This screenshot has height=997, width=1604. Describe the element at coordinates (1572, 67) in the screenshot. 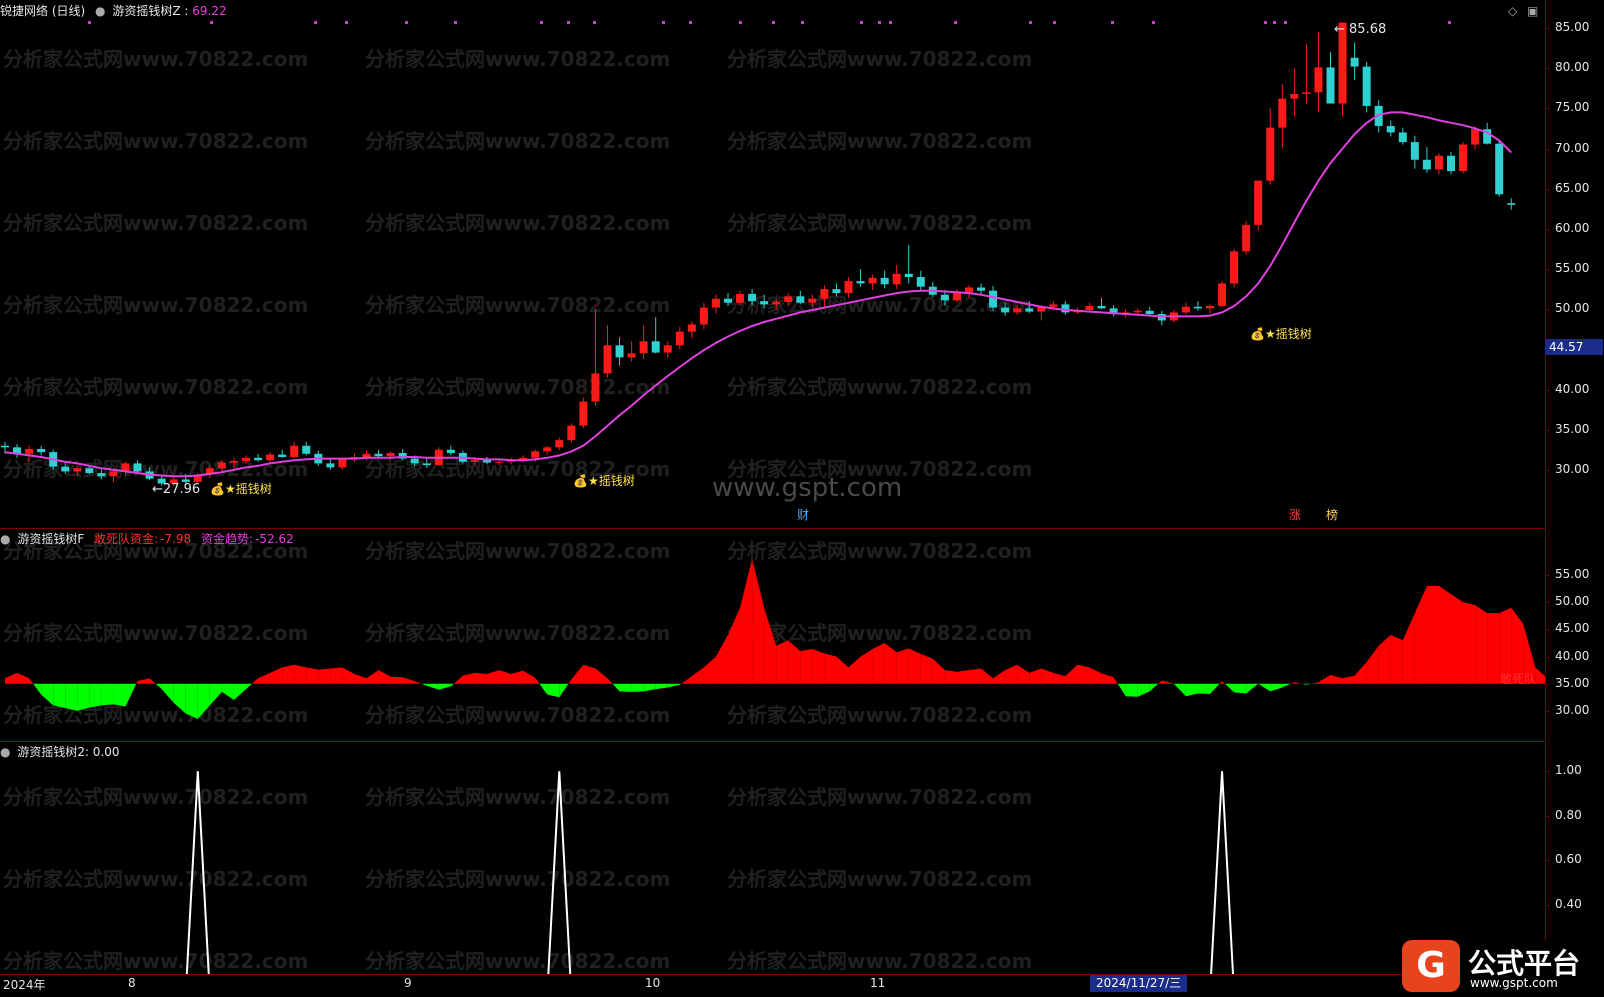

I see `main-y-label: 80.00` at that location.